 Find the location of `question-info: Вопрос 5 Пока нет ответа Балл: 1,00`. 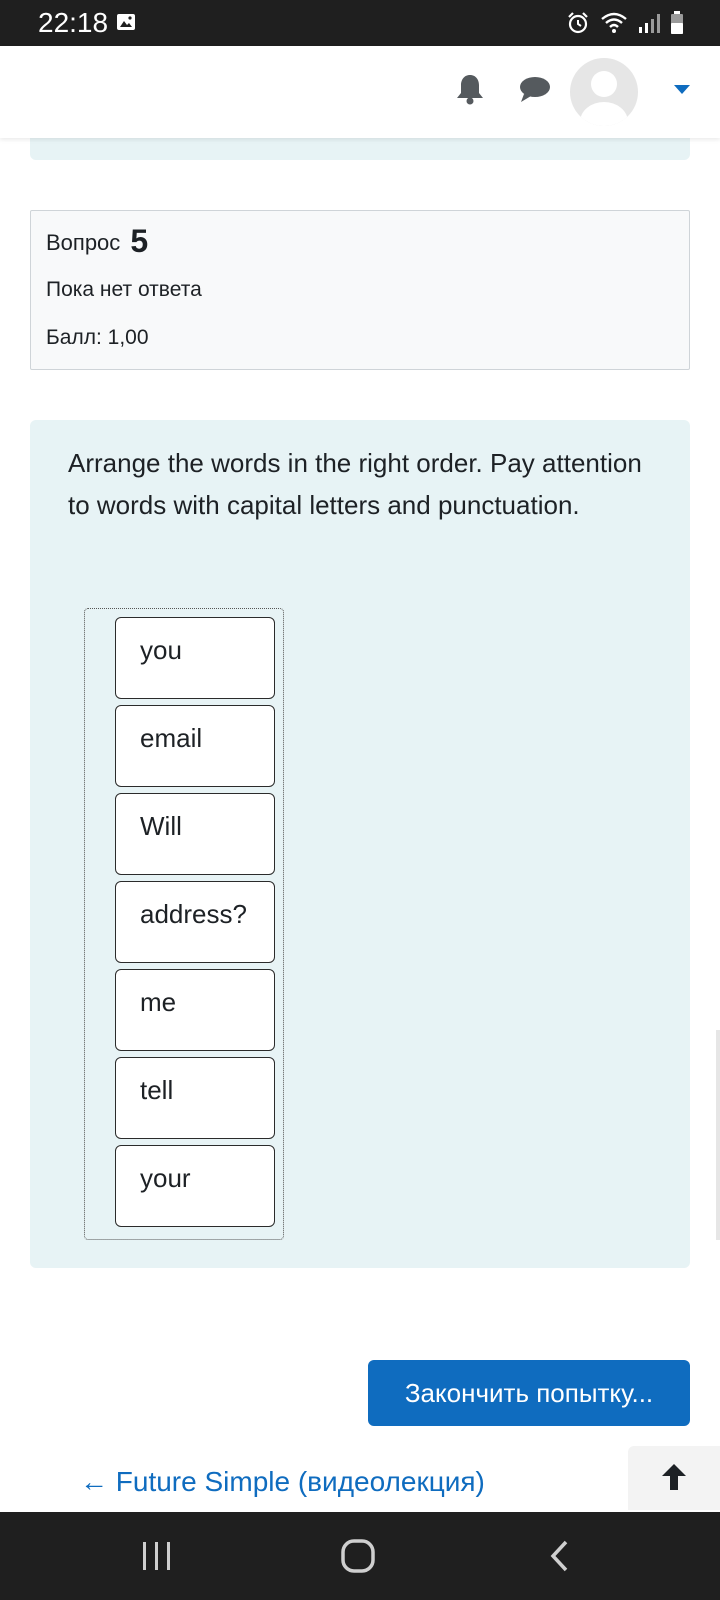

question-info: Вопрос 5 Пока нет ответа Балл: 1,00 is located at coordinates (360, 290).